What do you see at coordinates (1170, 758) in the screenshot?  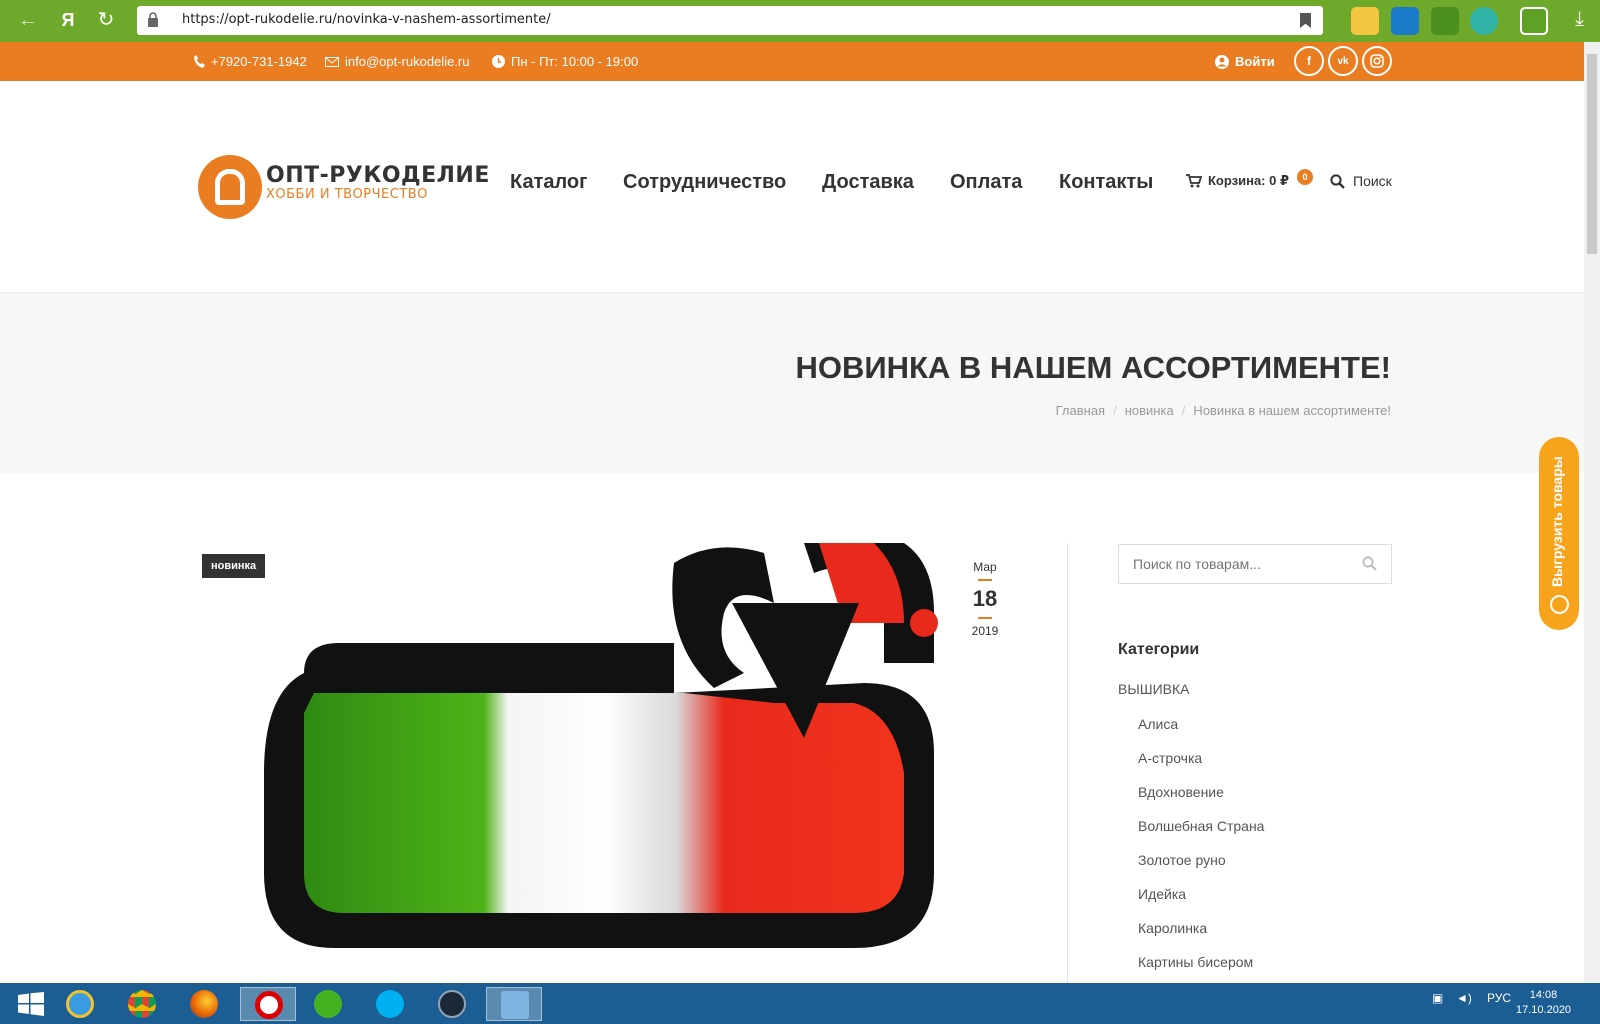 I see `category-item: А-строчка` at bounding box center [1170, 758].